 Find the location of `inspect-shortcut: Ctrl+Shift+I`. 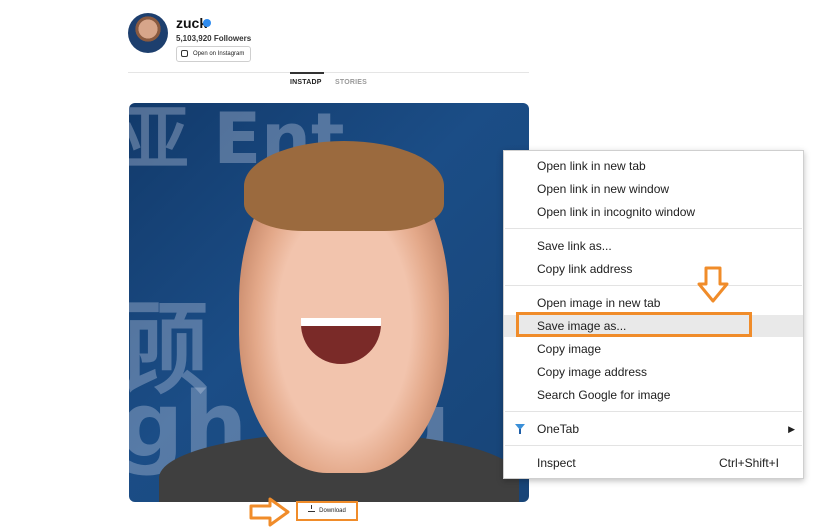

inspect-shortcut: Ctrl+Shift+I is located at coordinates (748, 463).